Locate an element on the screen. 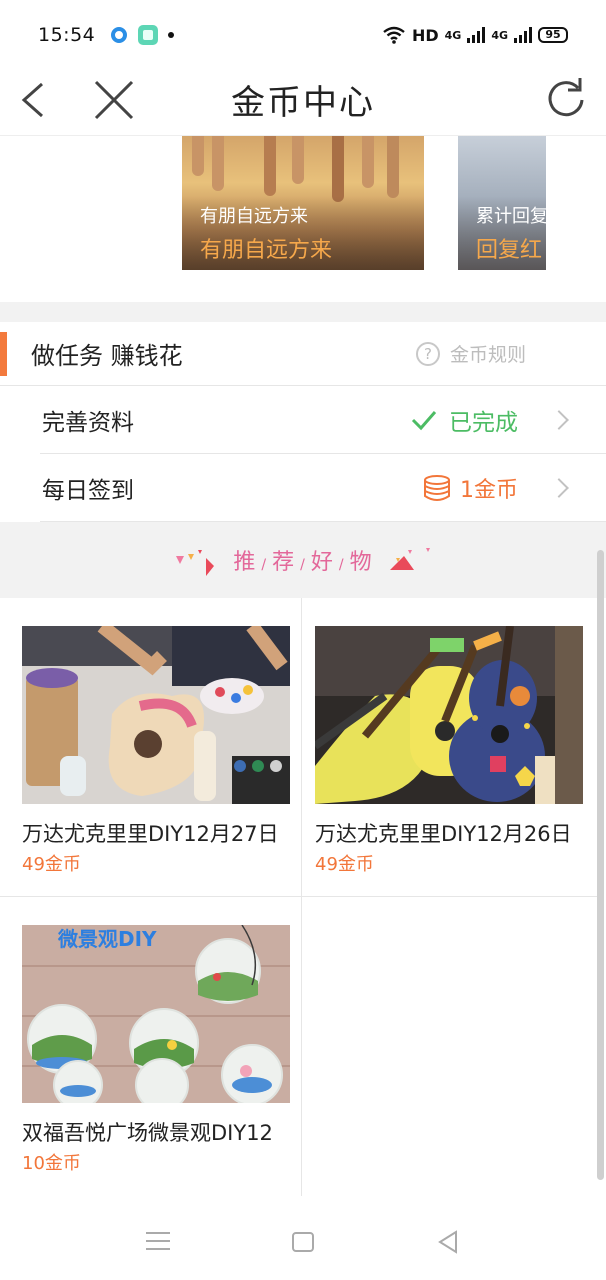  product-image-caption: 微景观DIY is located at coordinates (107, 939).